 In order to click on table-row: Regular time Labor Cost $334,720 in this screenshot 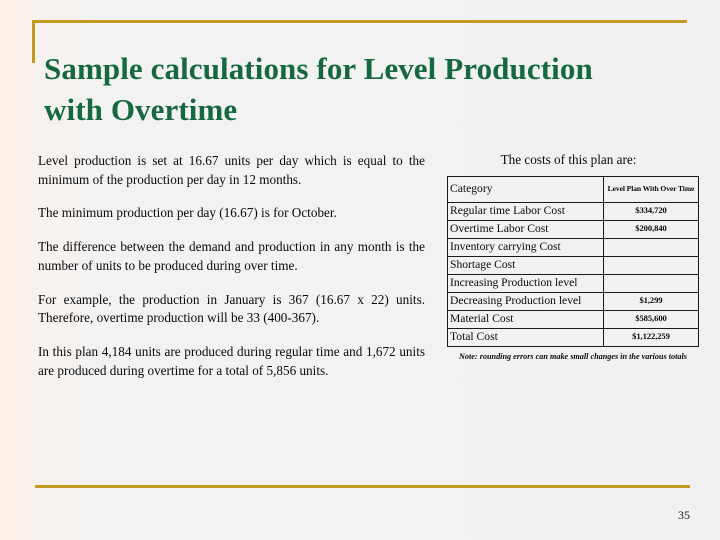, I will do `click(573, 211)`.